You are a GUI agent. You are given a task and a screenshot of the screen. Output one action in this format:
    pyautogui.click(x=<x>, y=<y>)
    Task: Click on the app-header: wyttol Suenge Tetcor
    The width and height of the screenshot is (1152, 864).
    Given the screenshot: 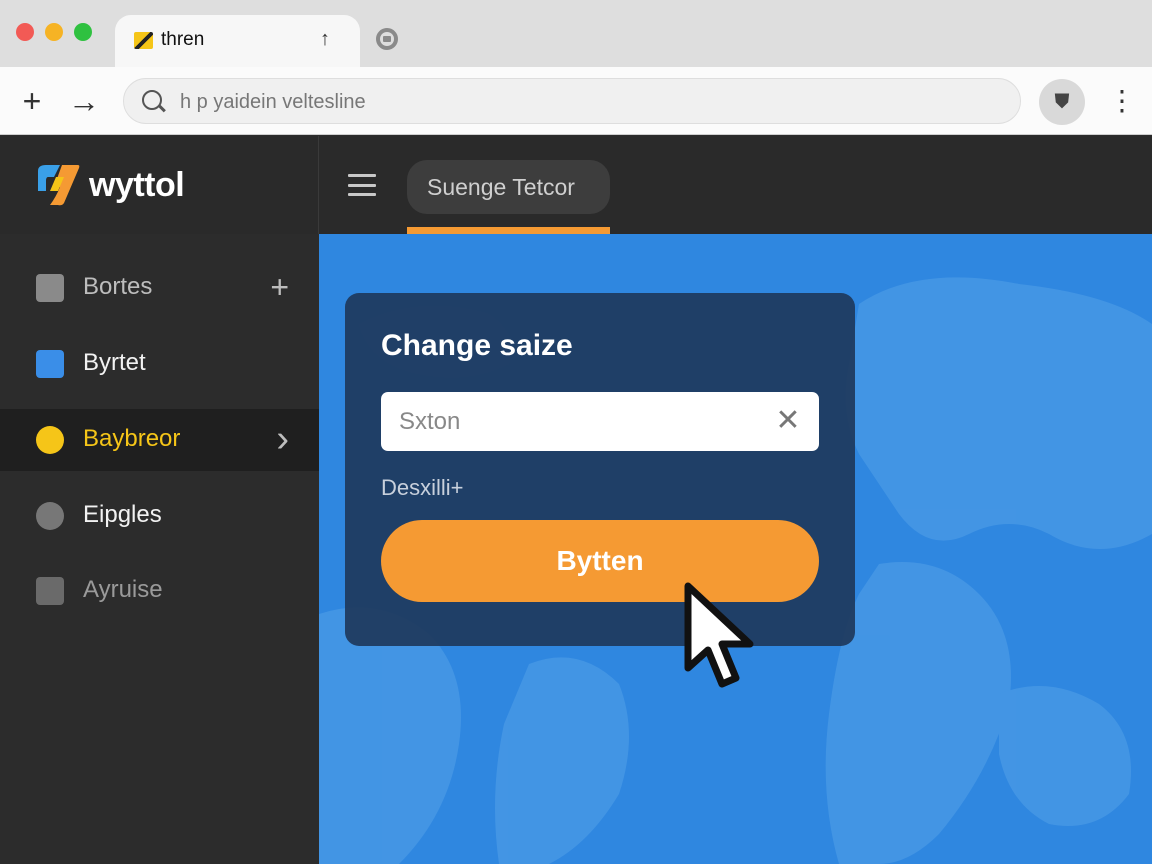 What is the action you would take?
    pyautogui.click(x=576, y=185)
    